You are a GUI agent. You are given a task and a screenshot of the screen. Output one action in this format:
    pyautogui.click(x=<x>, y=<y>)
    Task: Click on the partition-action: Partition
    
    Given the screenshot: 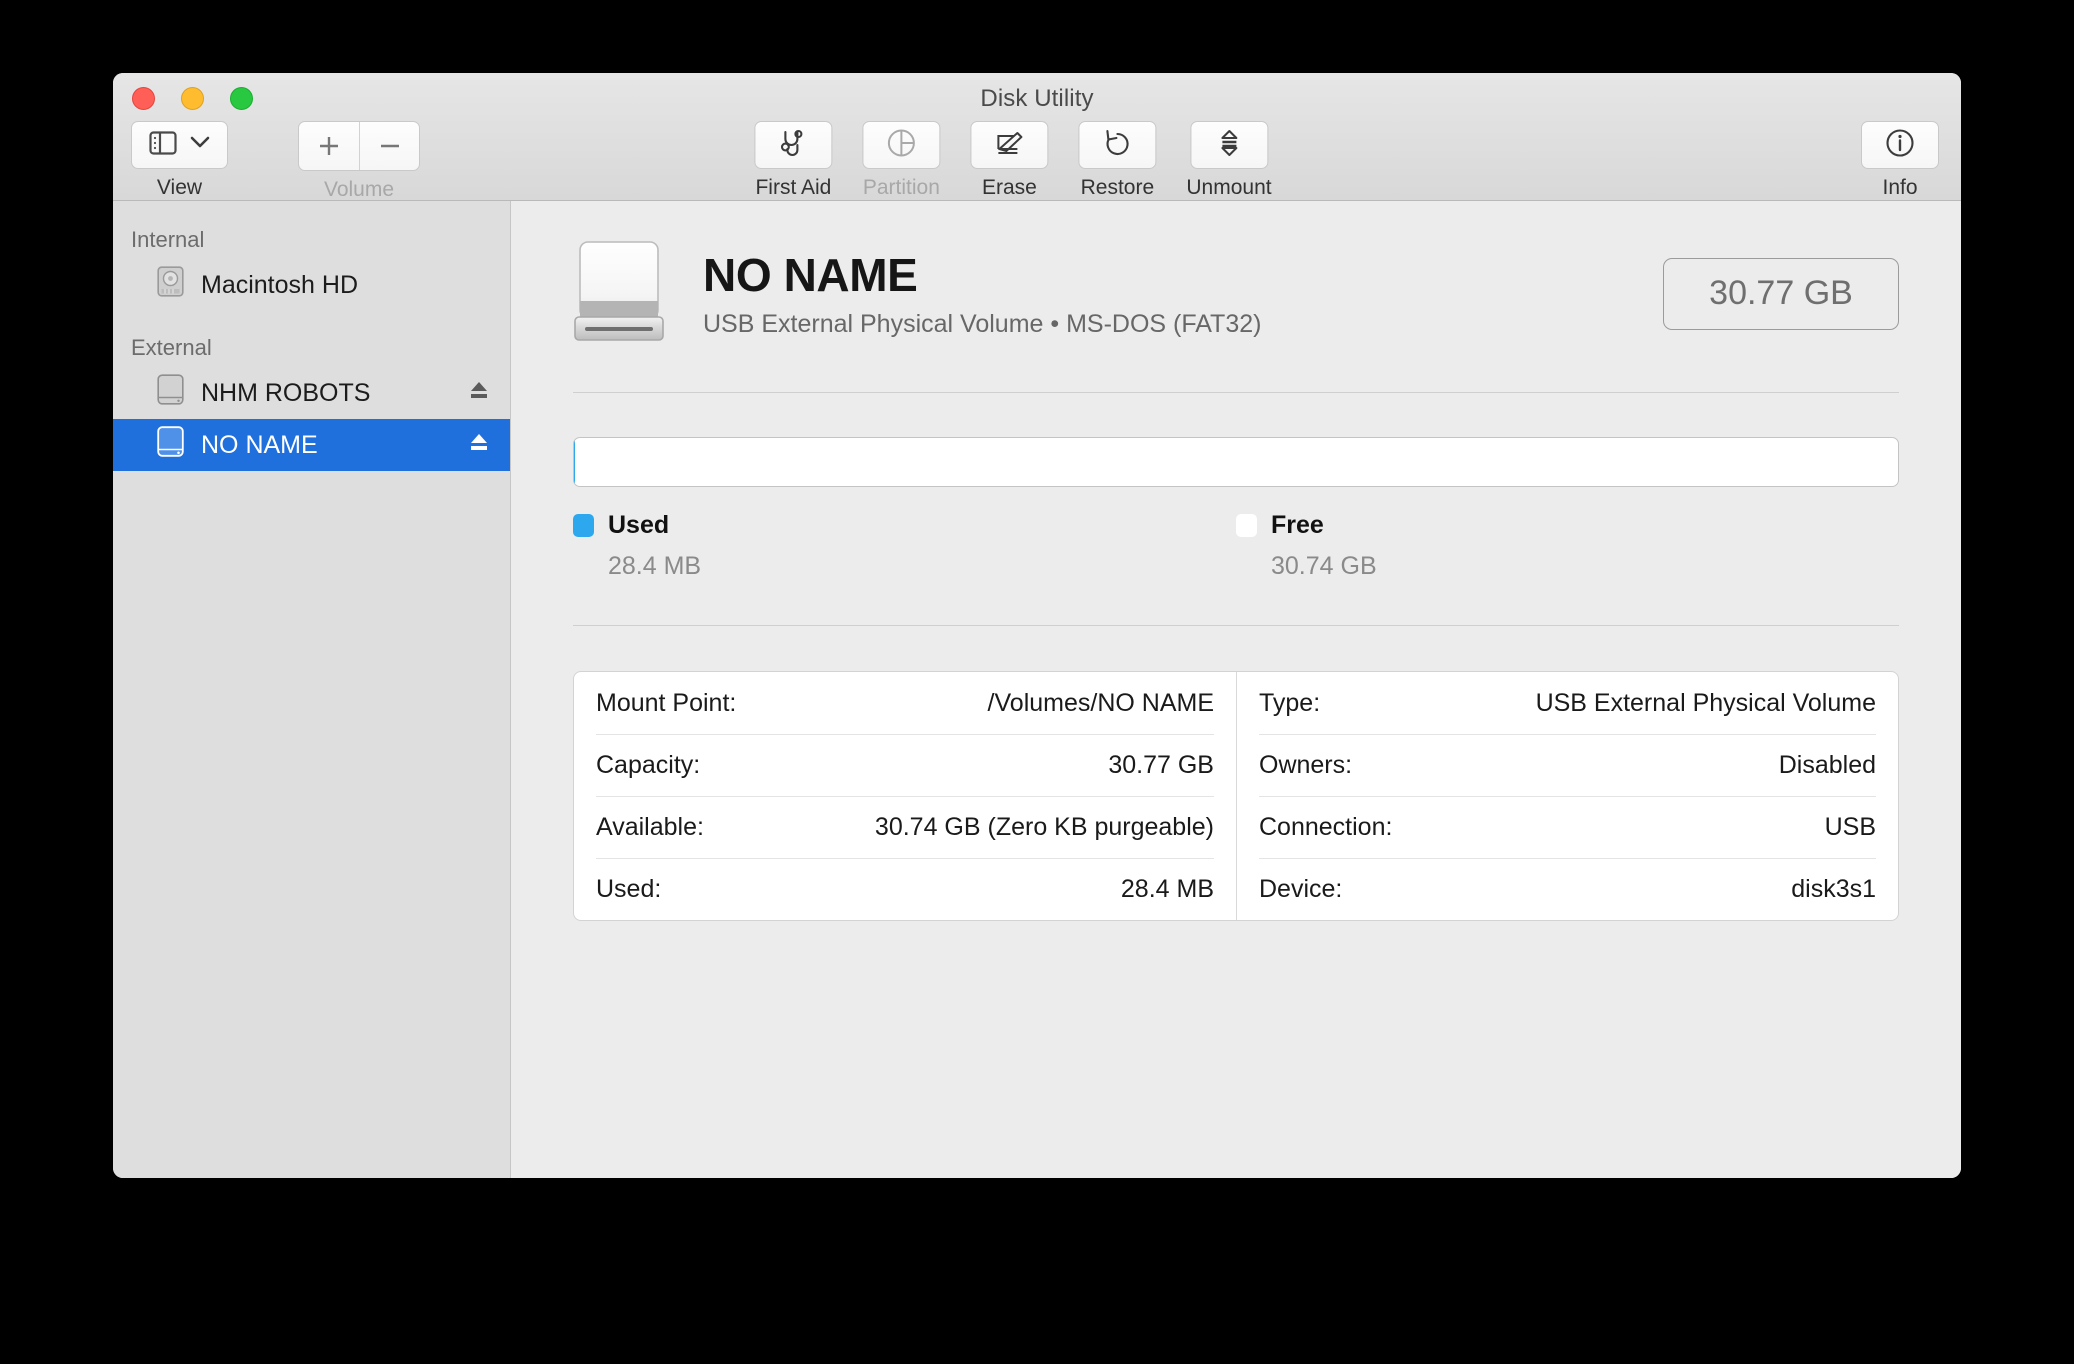 What is the action you would take?
    pyautogui.click(x=901, y=160)
    